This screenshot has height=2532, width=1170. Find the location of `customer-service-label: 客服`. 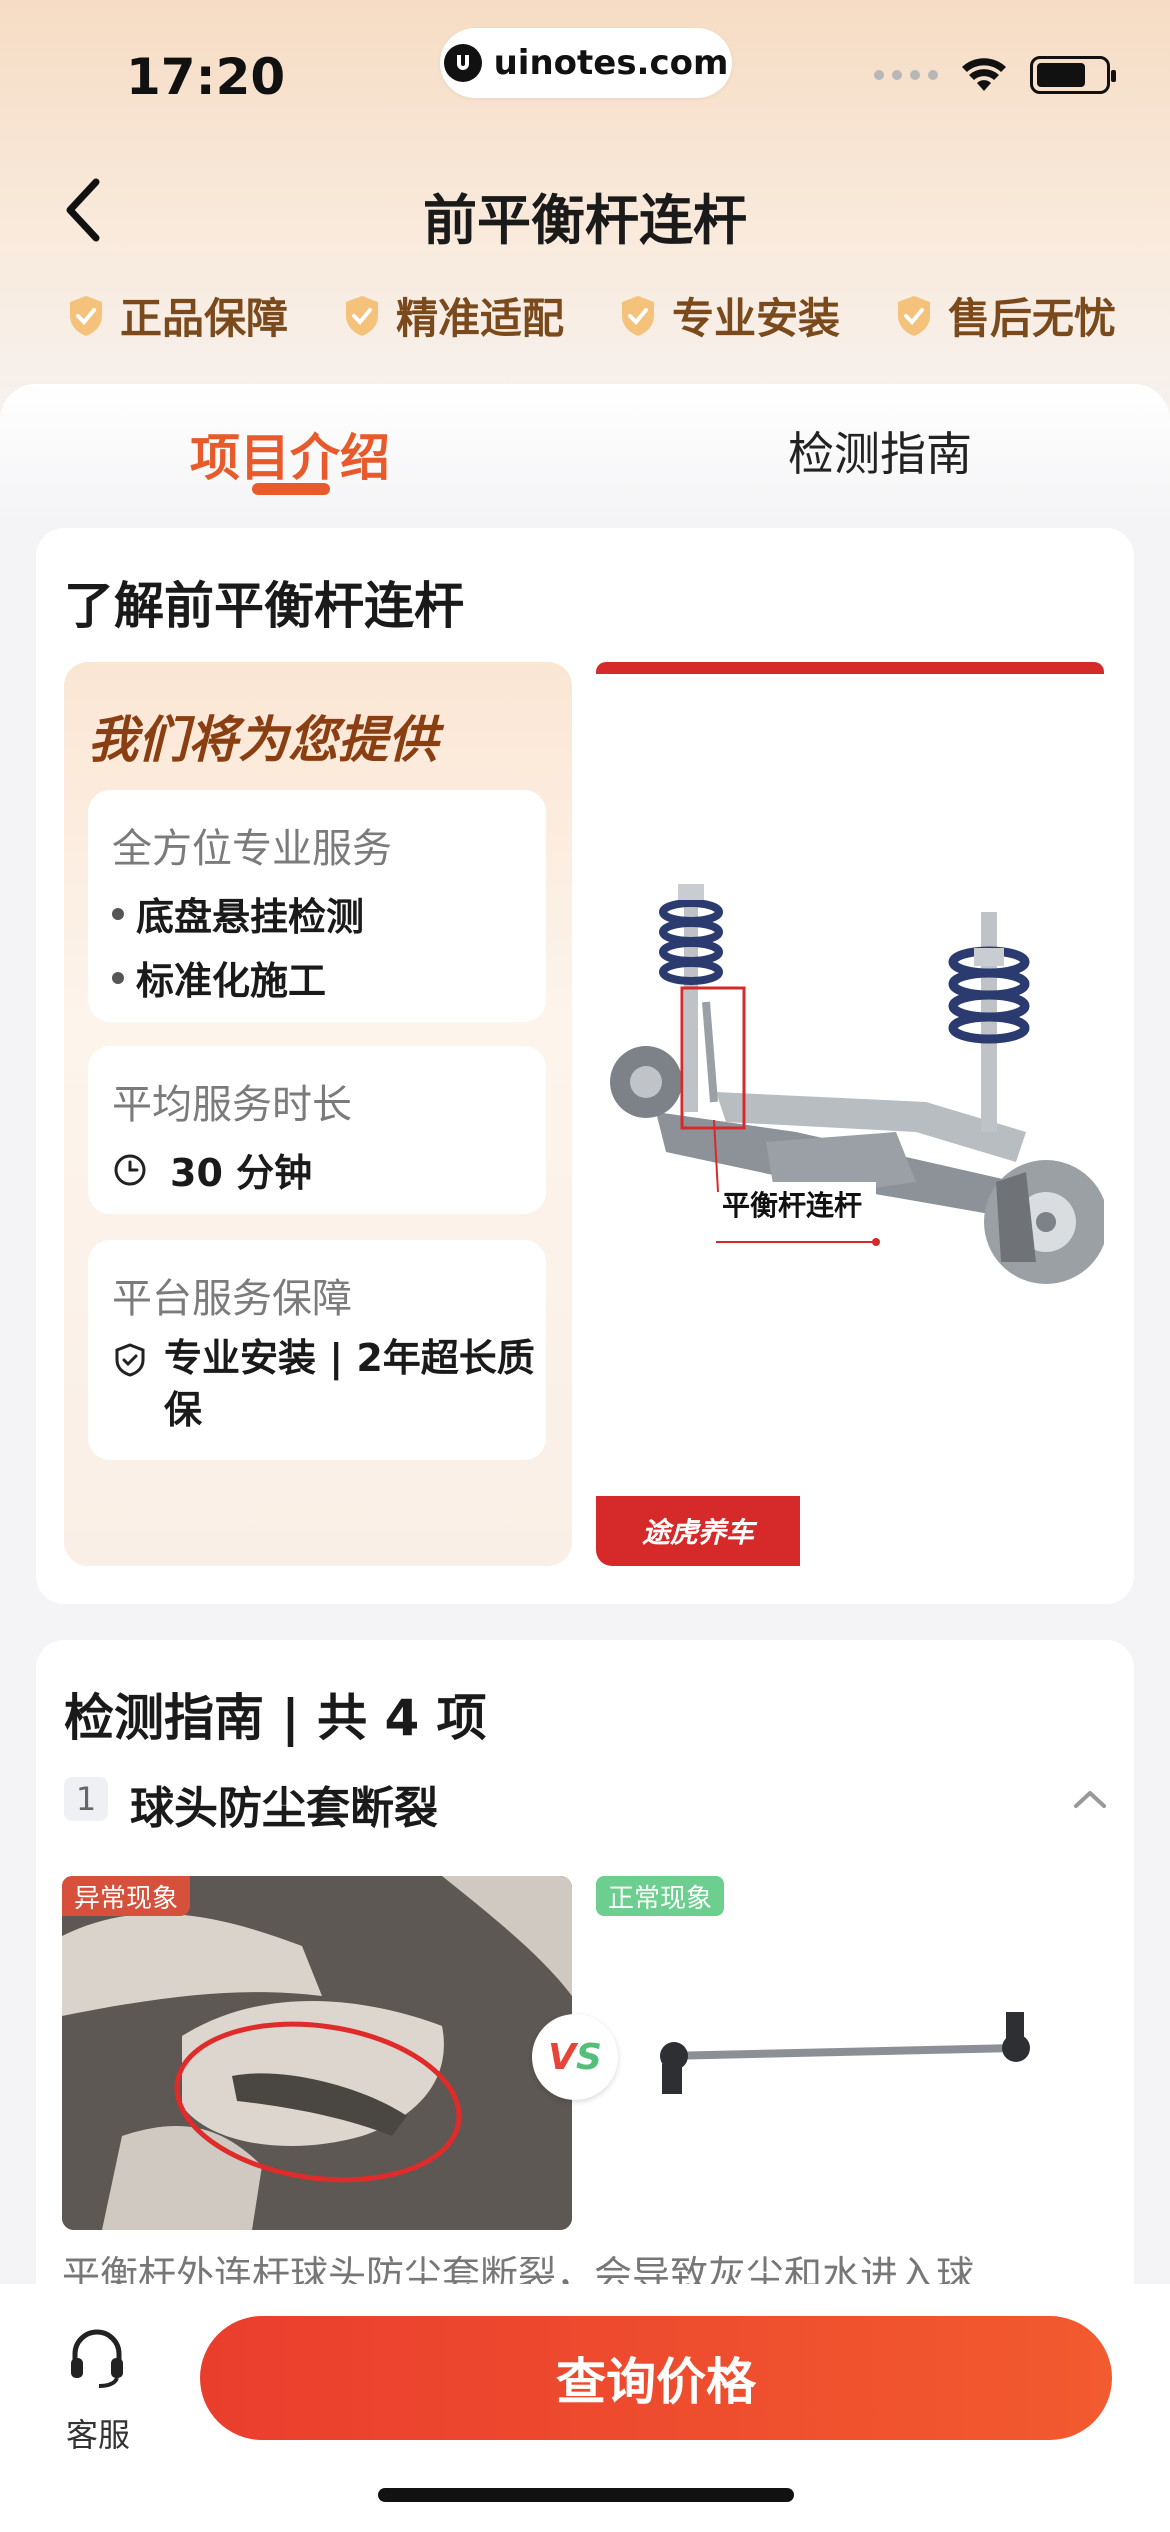

customer-service-label: 客服 is located at coordinates (98, 2435).